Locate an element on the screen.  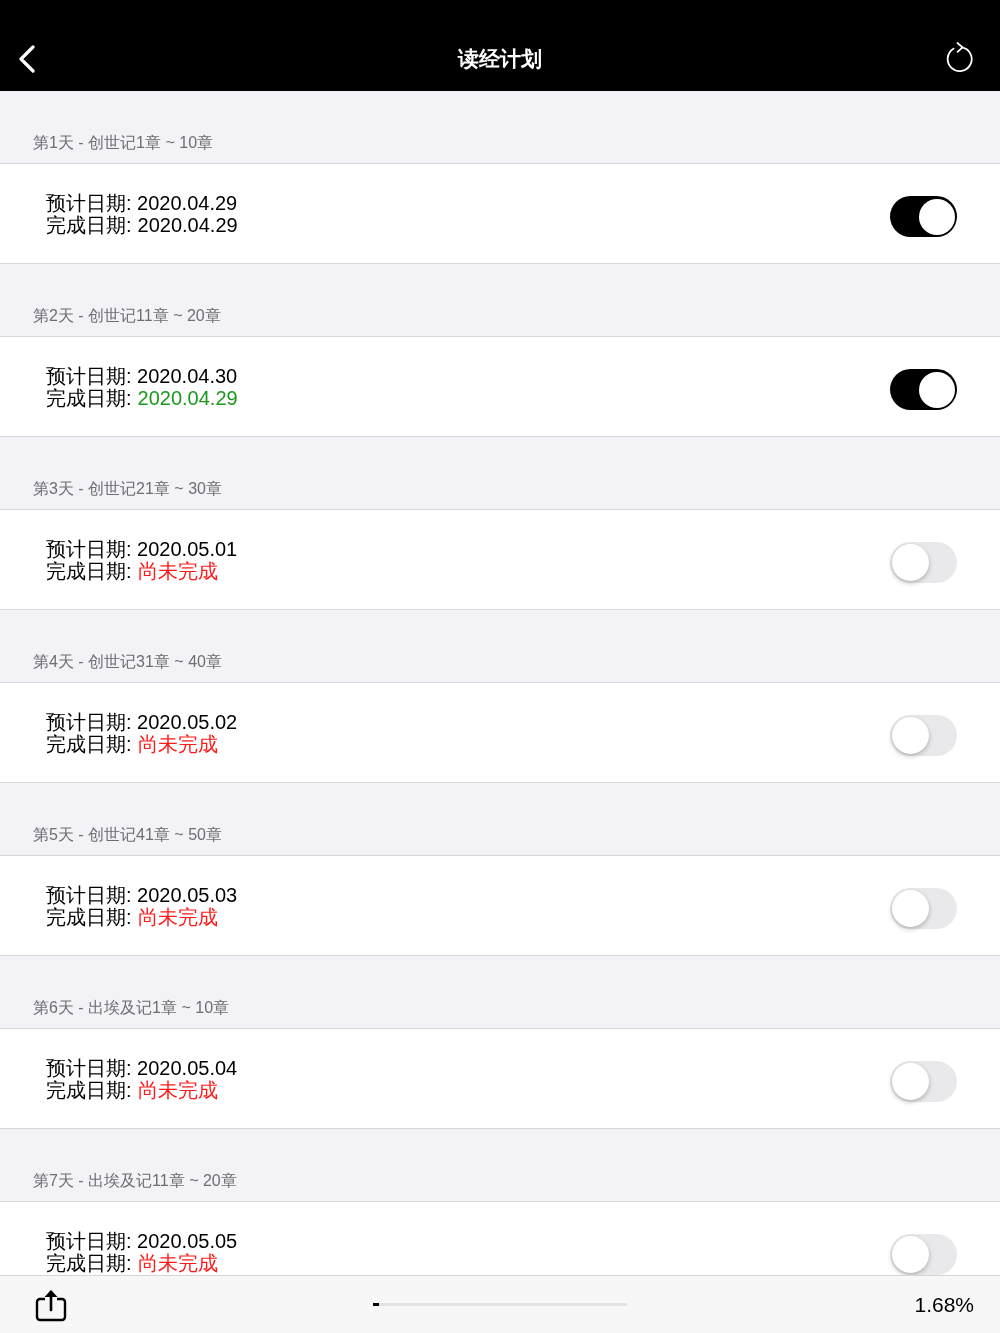
section-heading: 第1天 - 创世记1章 ~ 10章 is located at coordinates (123, 143).